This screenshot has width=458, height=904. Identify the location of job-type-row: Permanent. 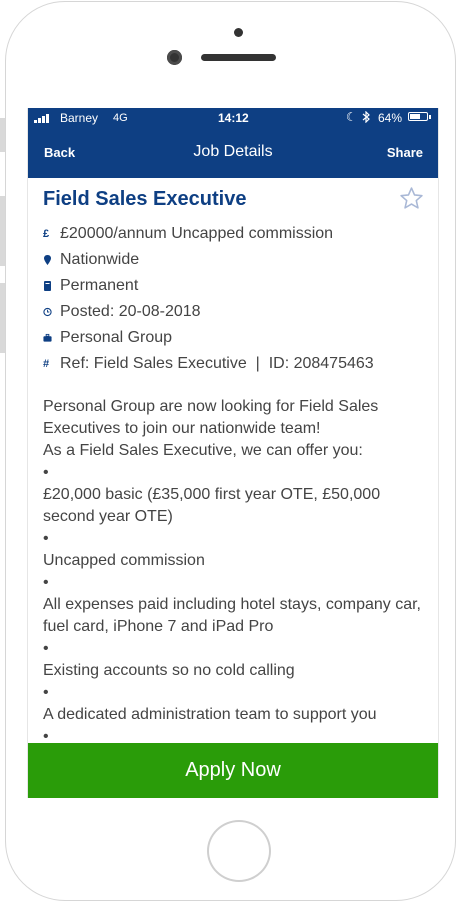
(233, 286).